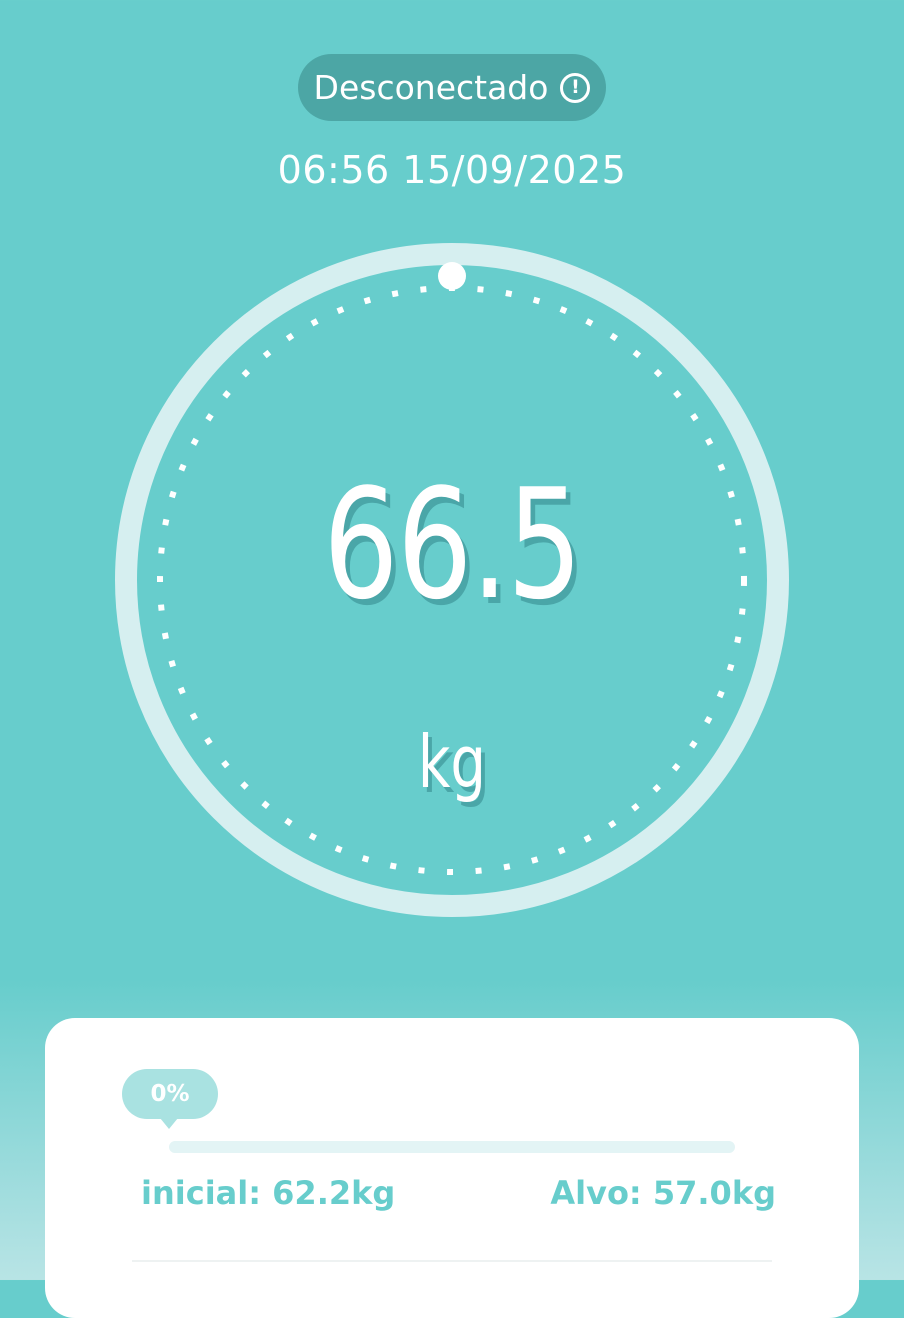 The height and width of the screenshot is (1318, 904). Describe the element at coordinates (452, 544) in the screenshot. I see `weight-value: 66.5` at that location.